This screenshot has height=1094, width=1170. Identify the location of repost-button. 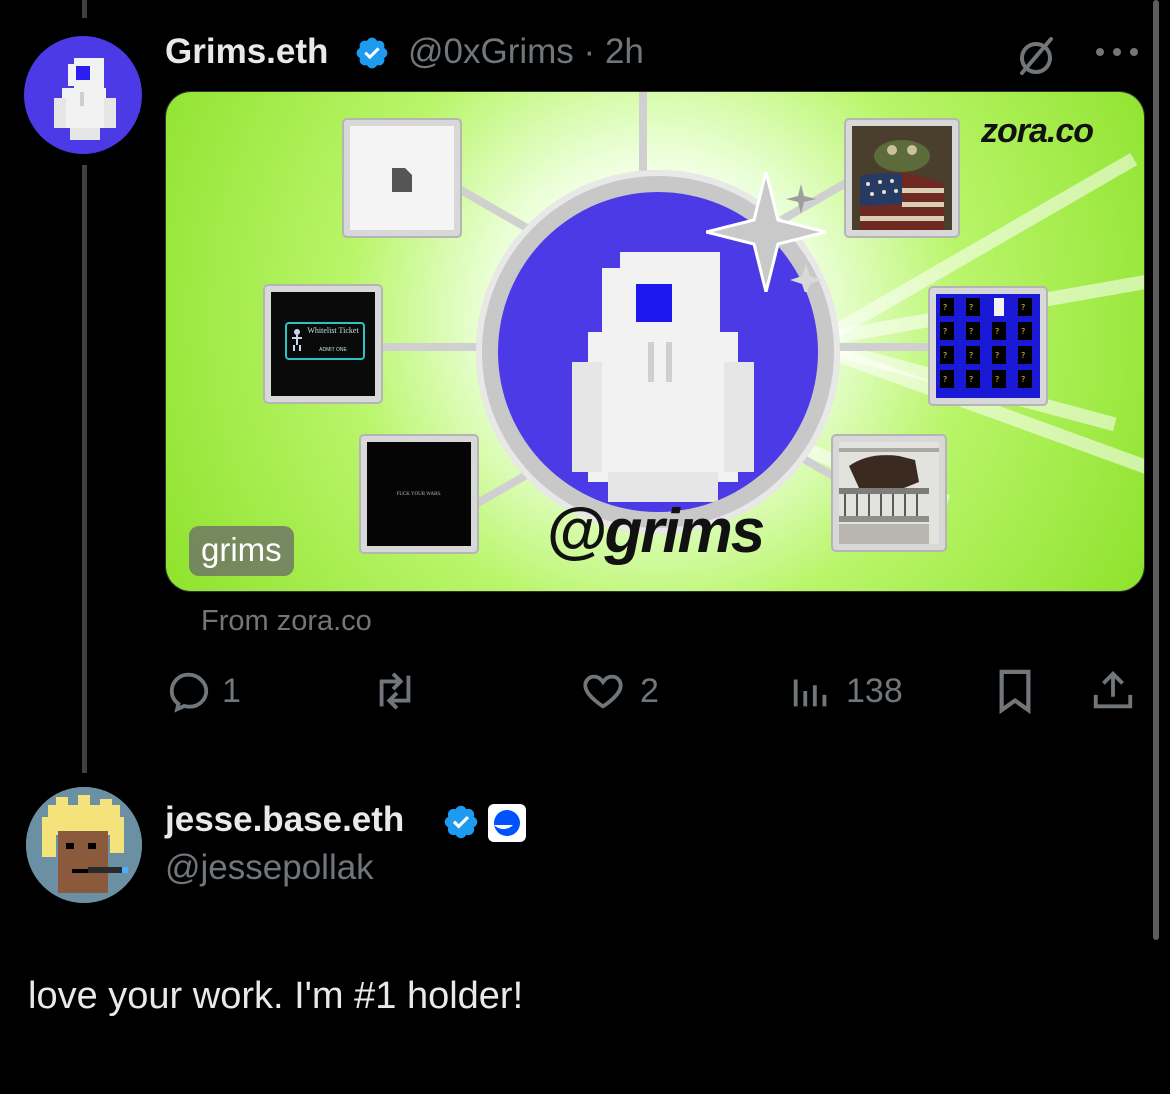
(395, 691).